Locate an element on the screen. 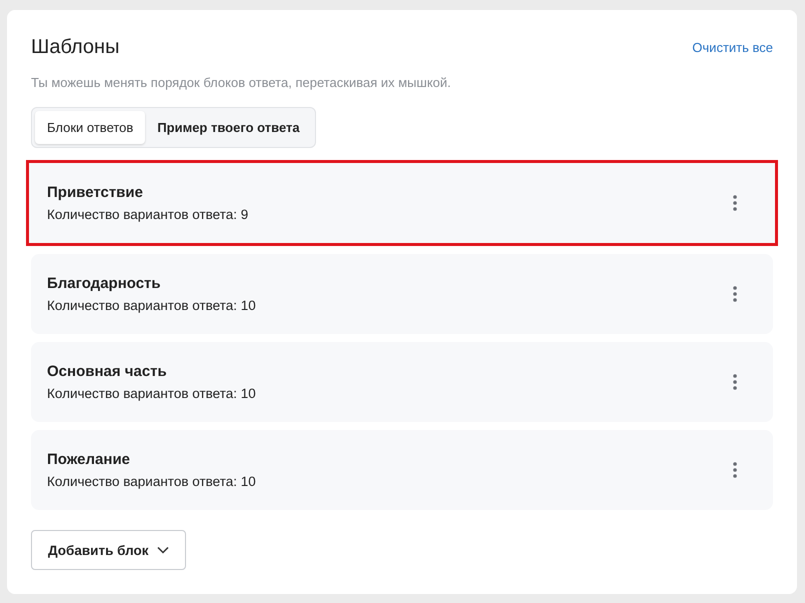 The image size is (805, 603). page-title: Шаблоны is located at coordinates (75, 47).